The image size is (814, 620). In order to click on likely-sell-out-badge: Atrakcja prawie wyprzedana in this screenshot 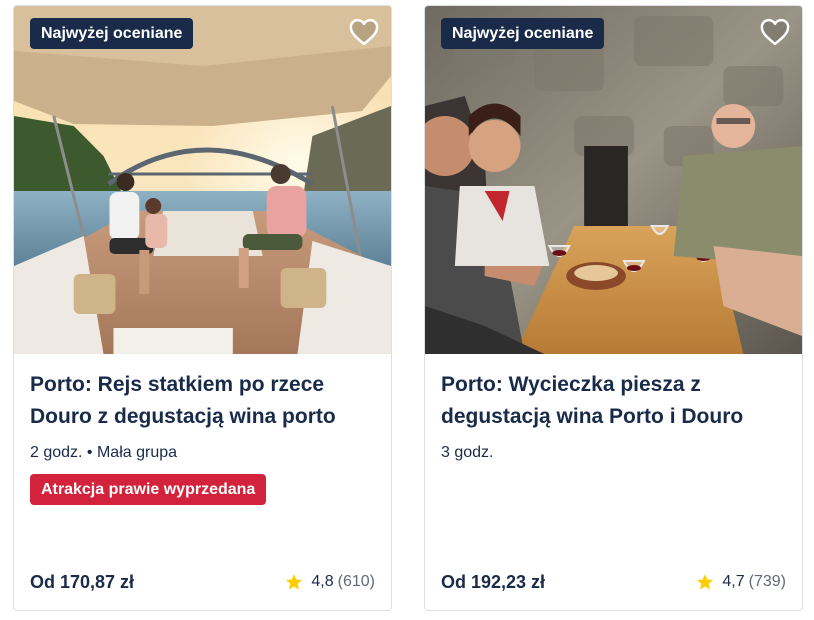, I will do `click(148, 489)`.